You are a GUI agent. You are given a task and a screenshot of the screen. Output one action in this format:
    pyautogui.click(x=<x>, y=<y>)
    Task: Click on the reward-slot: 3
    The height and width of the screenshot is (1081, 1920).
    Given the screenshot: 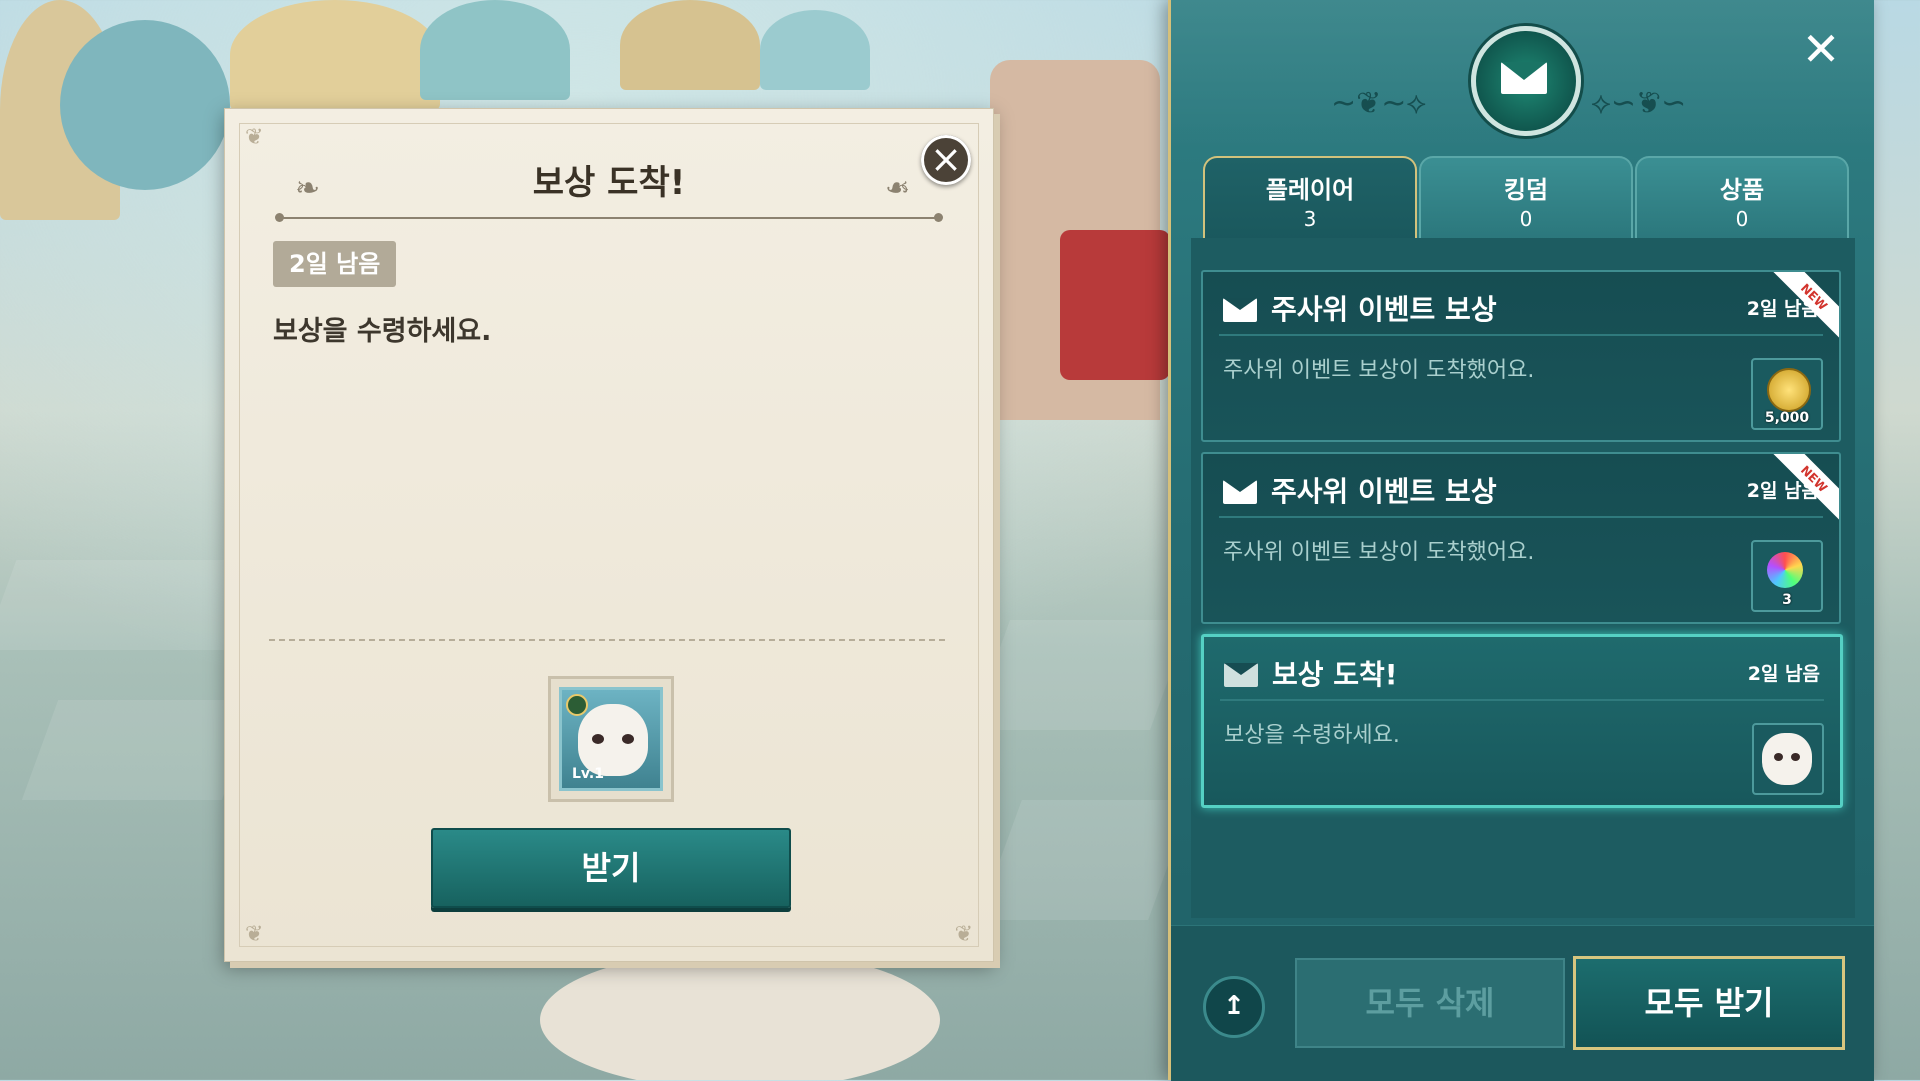 What is the action you would take?
    pyautogui.click(x=1787, y=576)
    